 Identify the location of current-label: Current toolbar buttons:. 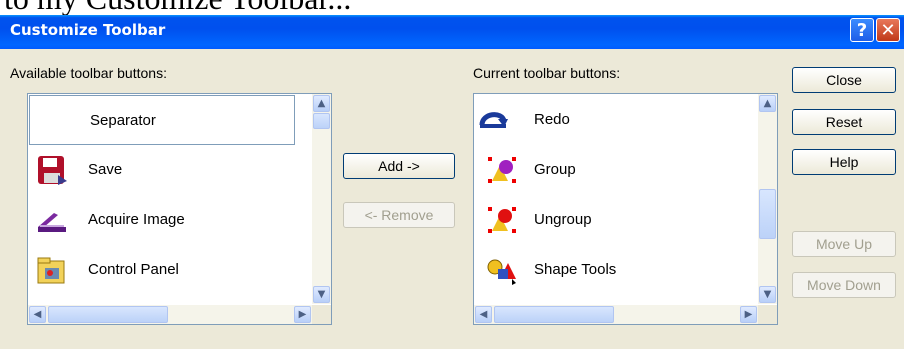
(547, 73).